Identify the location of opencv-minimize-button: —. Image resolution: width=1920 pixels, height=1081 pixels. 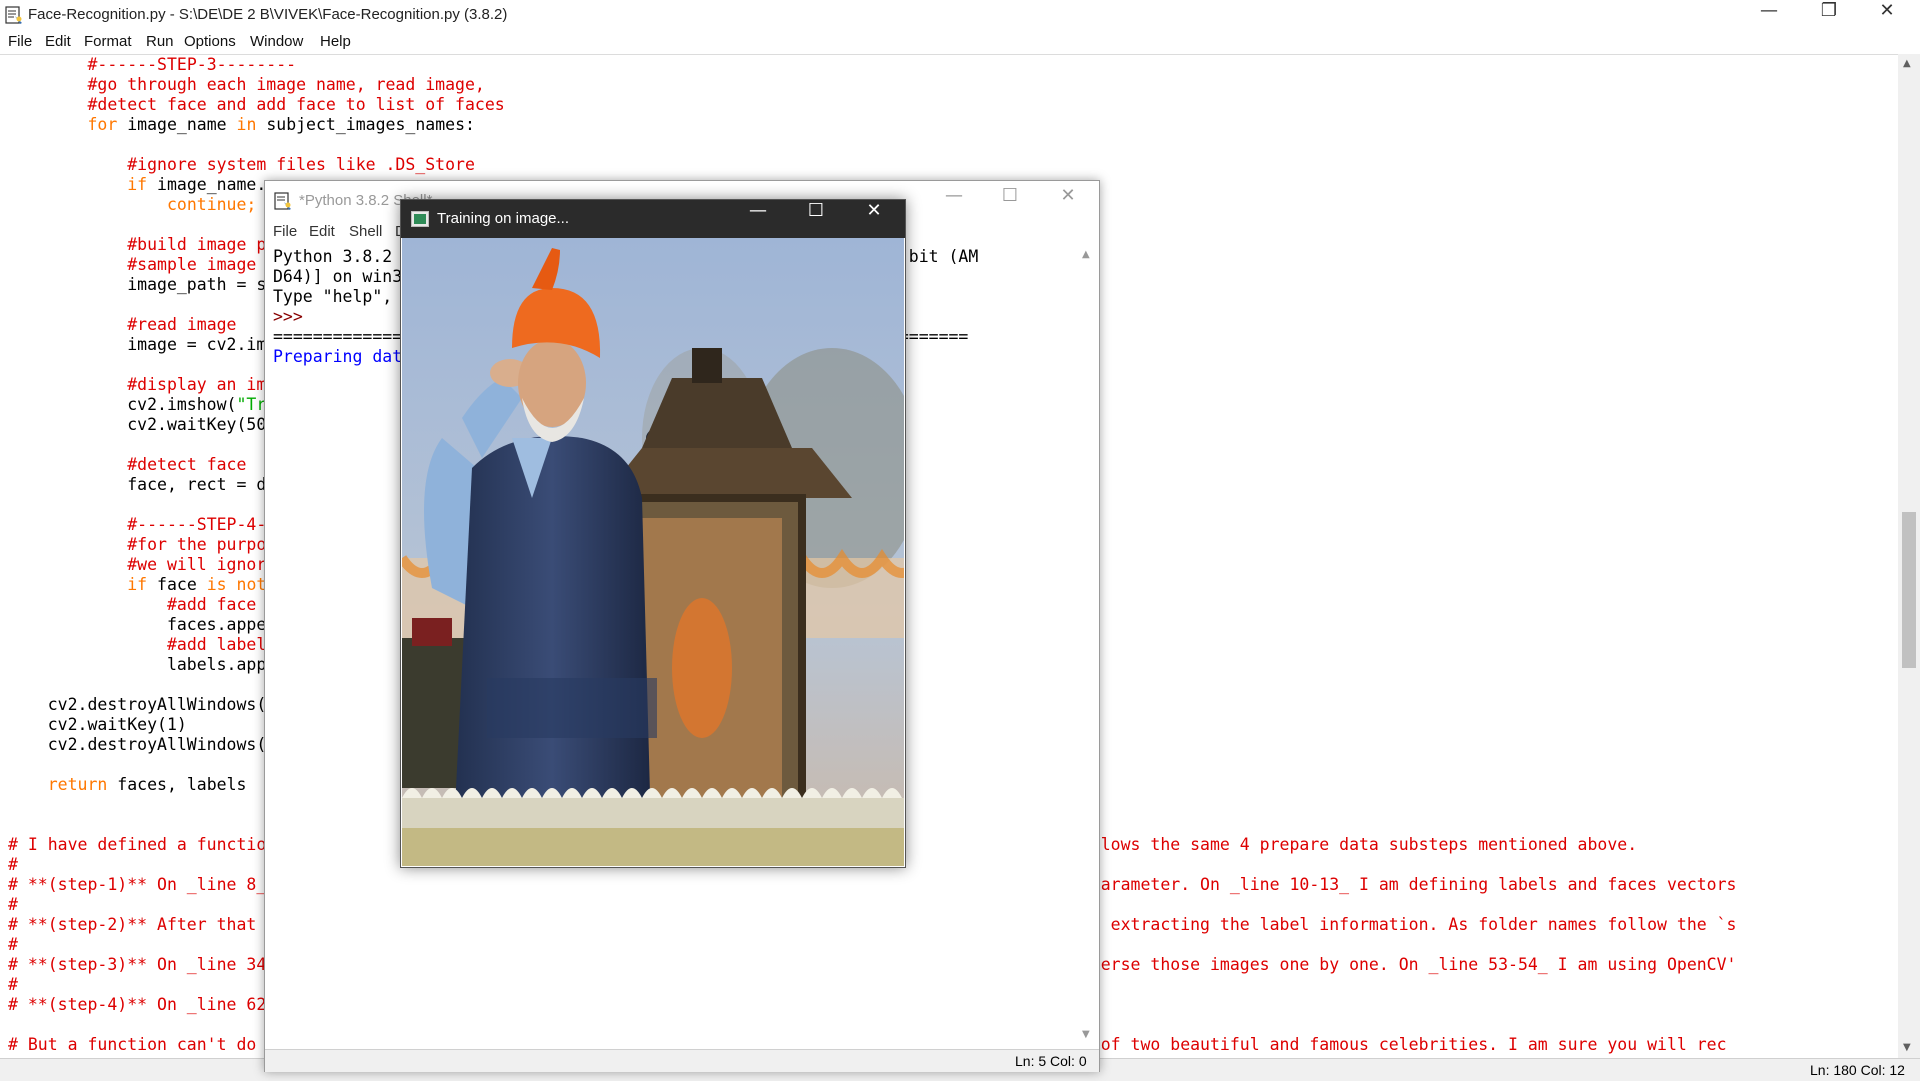
(758, 219).